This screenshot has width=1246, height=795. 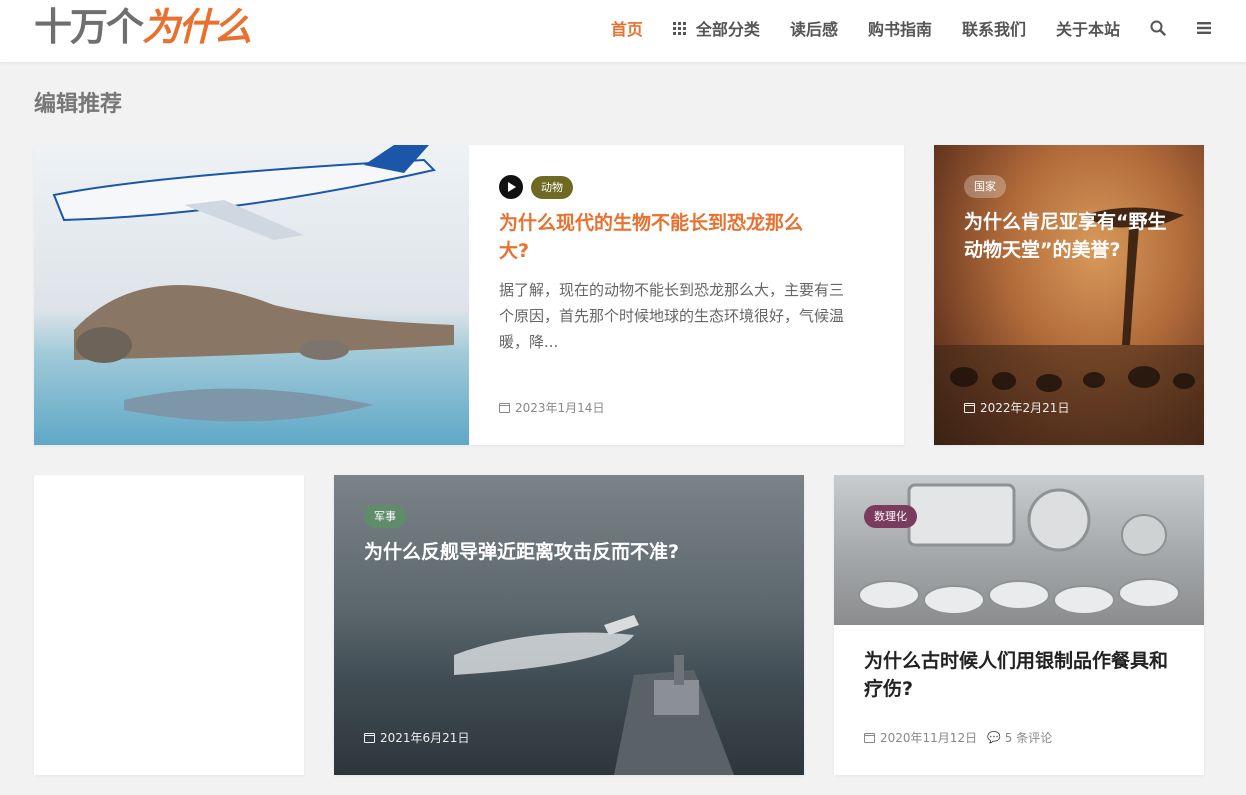 I want to click on logo-text-part1: 十万个, so click(x=89, y=27).